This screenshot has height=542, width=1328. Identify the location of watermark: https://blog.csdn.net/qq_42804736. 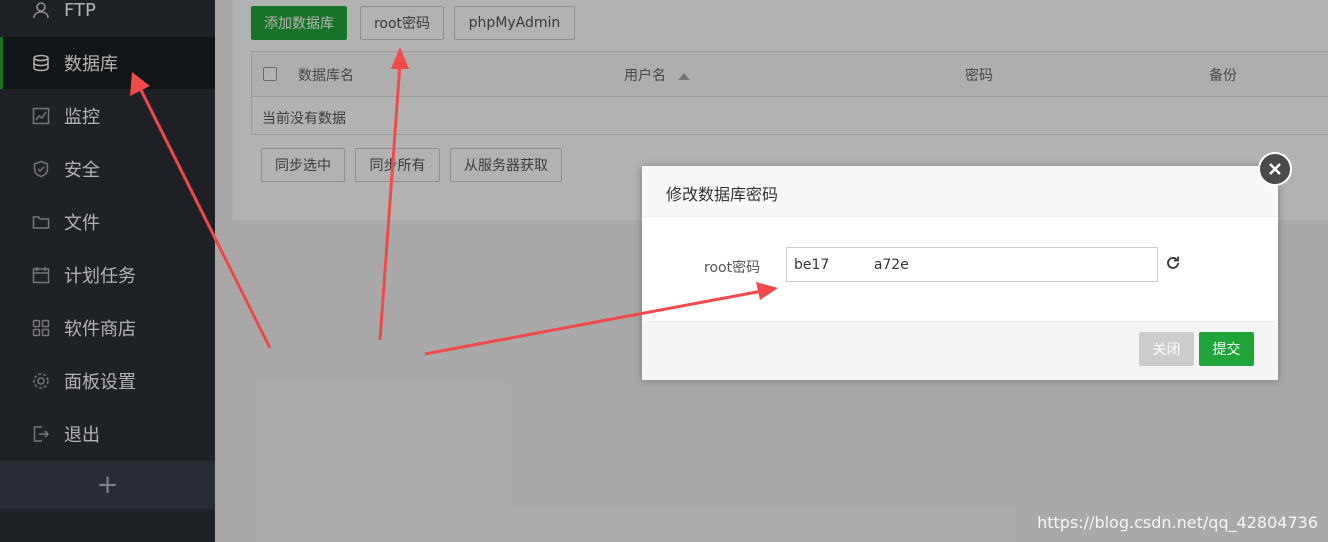
(1177, 522).